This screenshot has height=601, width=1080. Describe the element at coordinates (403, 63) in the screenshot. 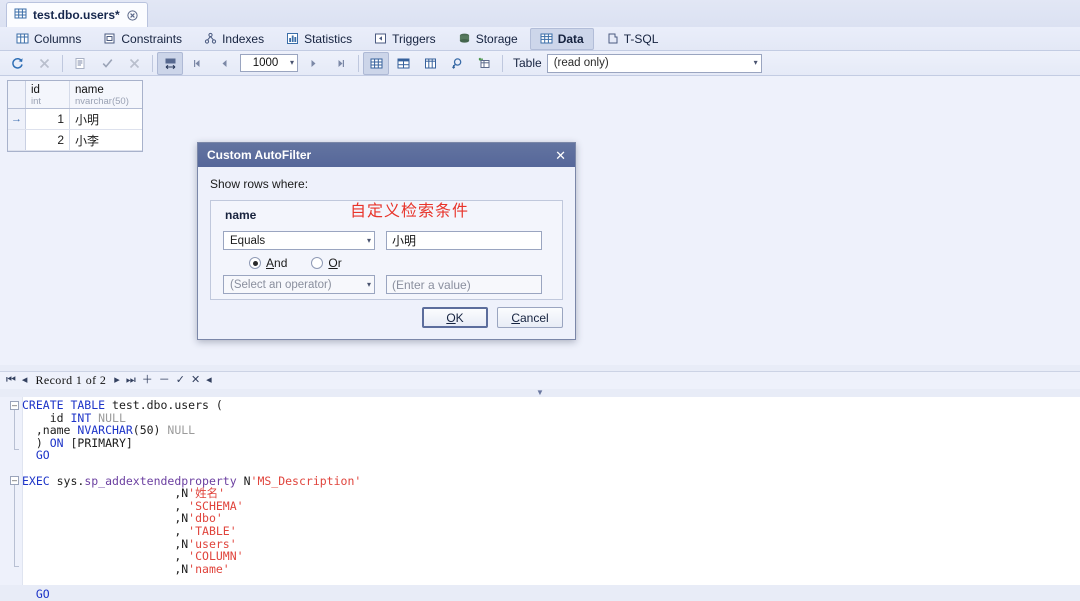

I see `card-view-icon` at that location.